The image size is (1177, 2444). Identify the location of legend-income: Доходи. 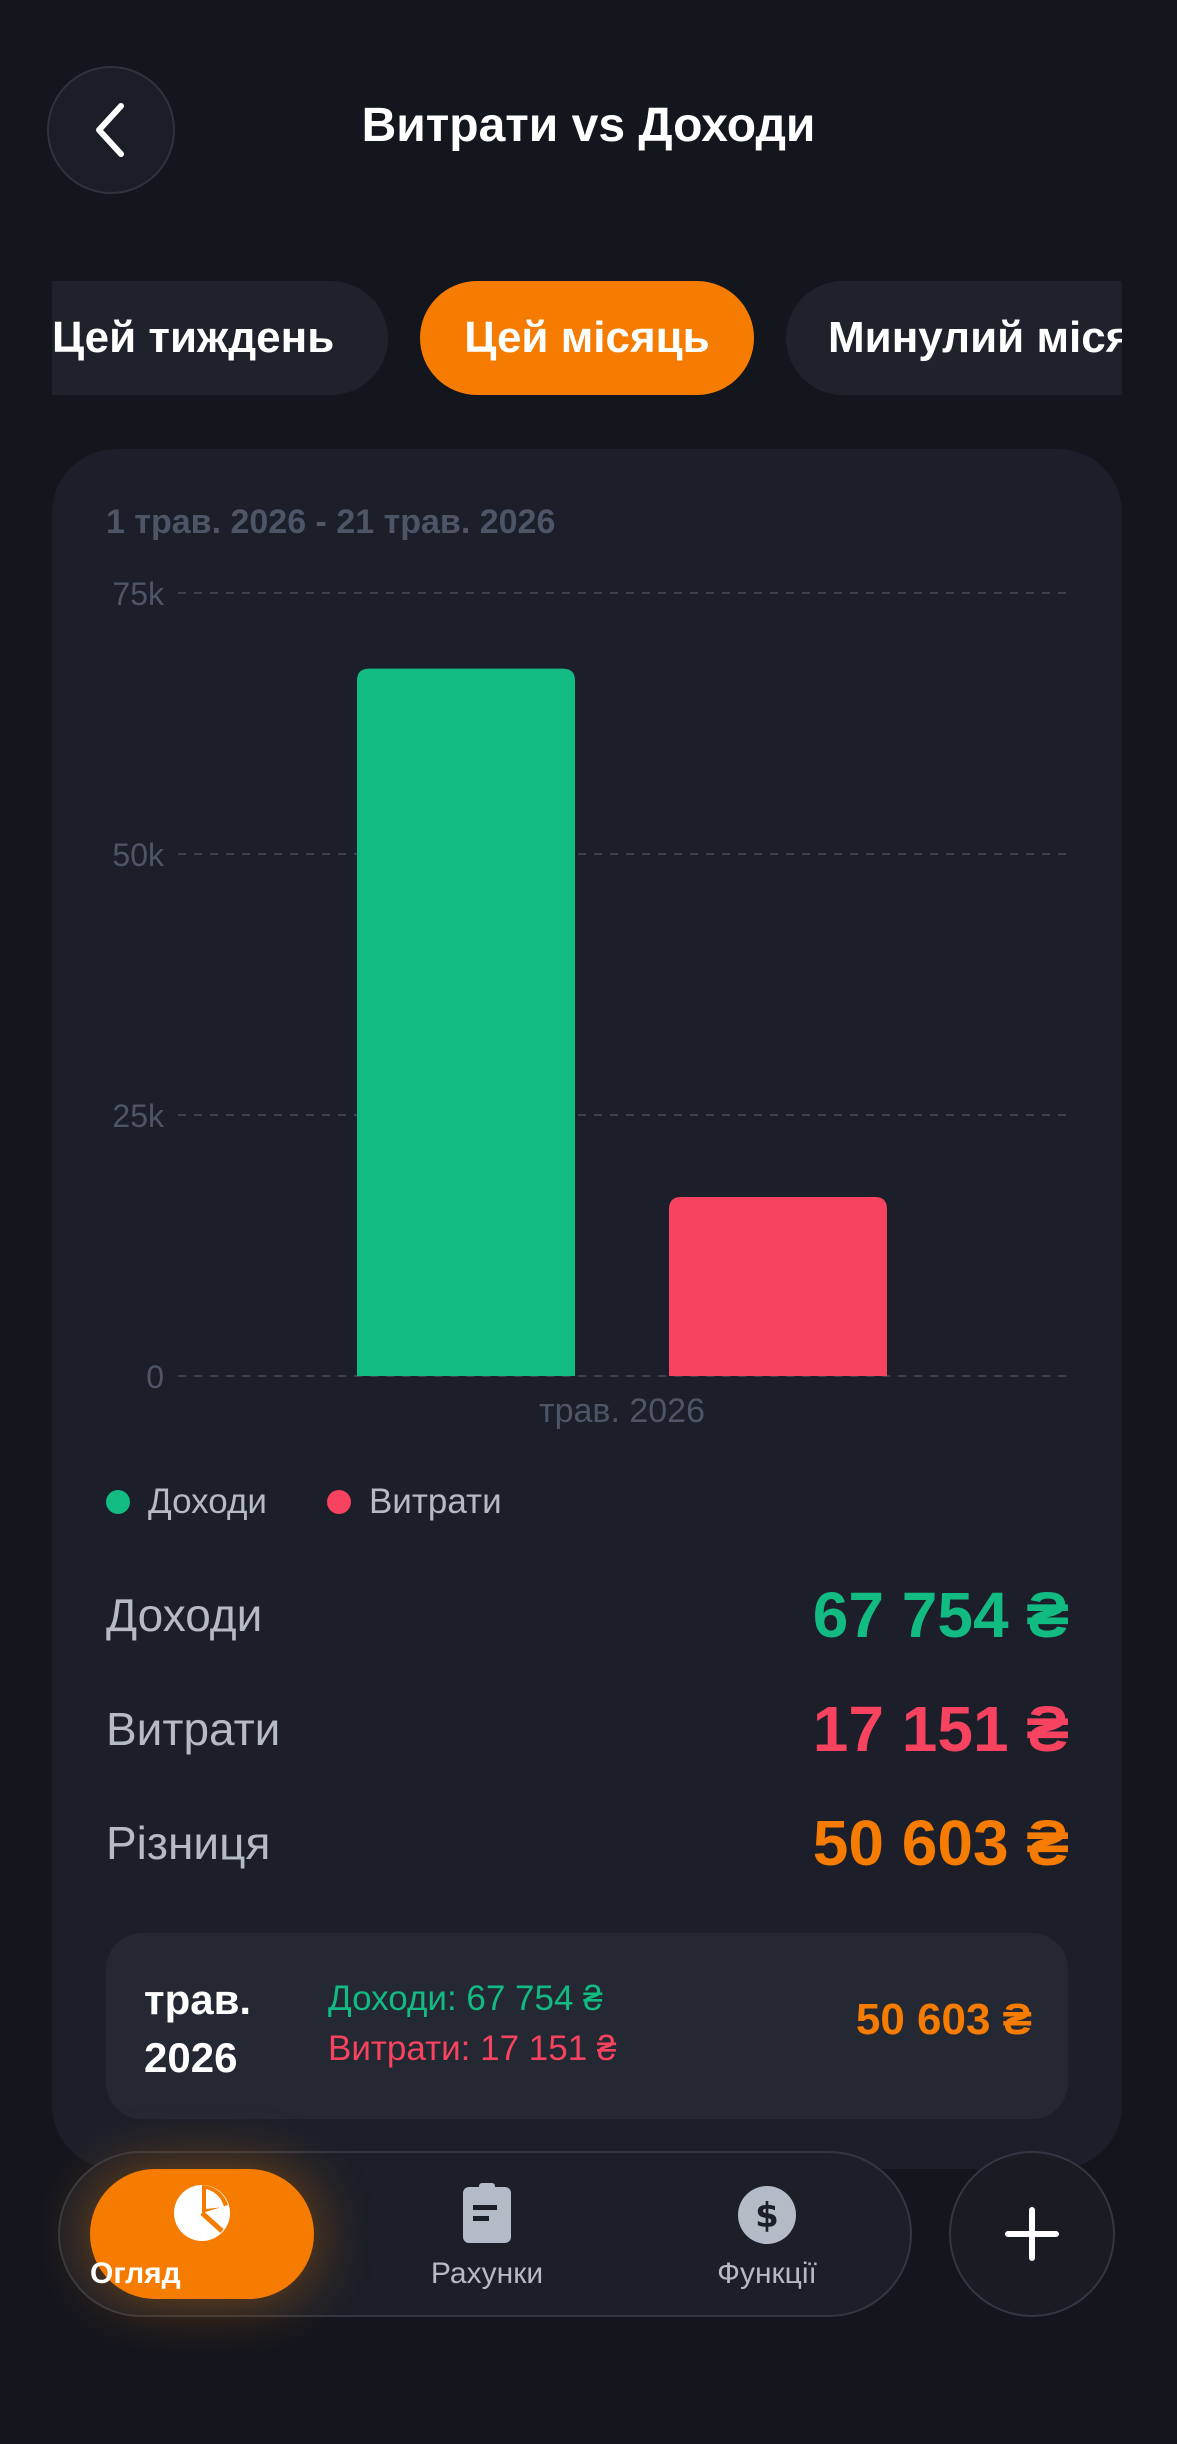
(186, 1502).